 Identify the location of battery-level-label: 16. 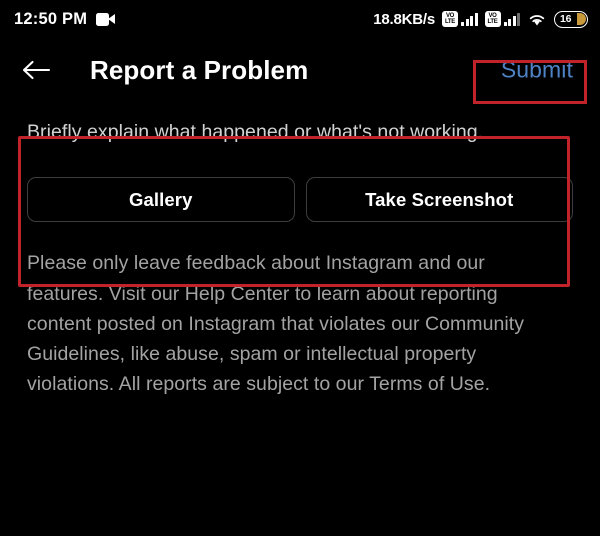
(566, 19).